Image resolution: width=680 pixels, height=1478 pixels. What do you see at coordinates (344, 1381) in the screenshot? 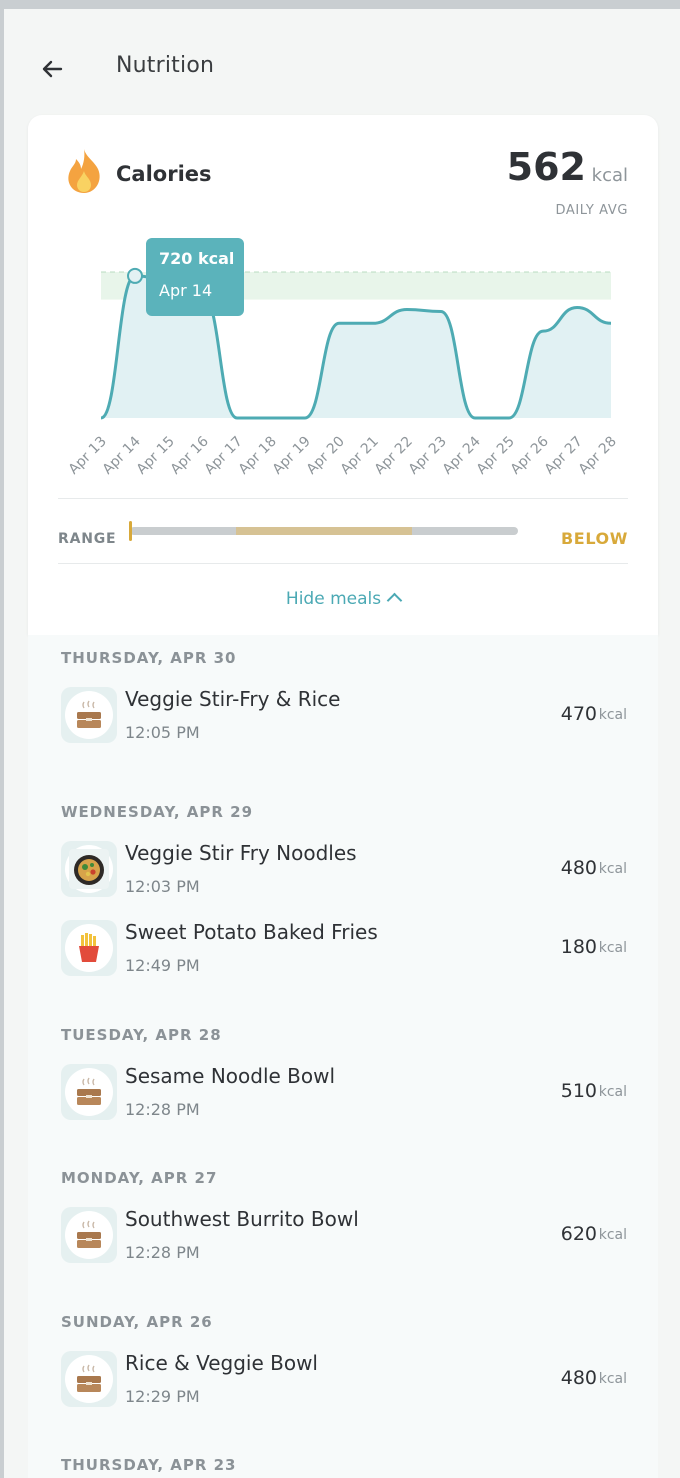
I see `meal-item: Rice & Veggie Bowl 12:29 PM 480 kcal` at bounding box center [344, 1381].